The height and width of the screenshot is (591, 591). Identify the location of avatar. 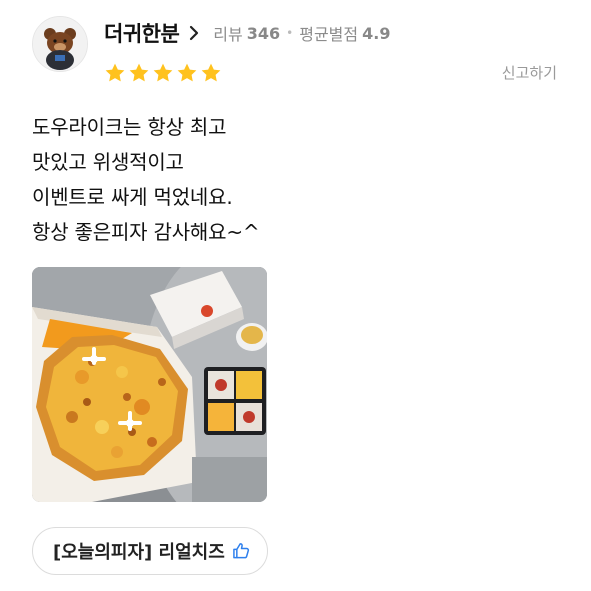
(60, 44).